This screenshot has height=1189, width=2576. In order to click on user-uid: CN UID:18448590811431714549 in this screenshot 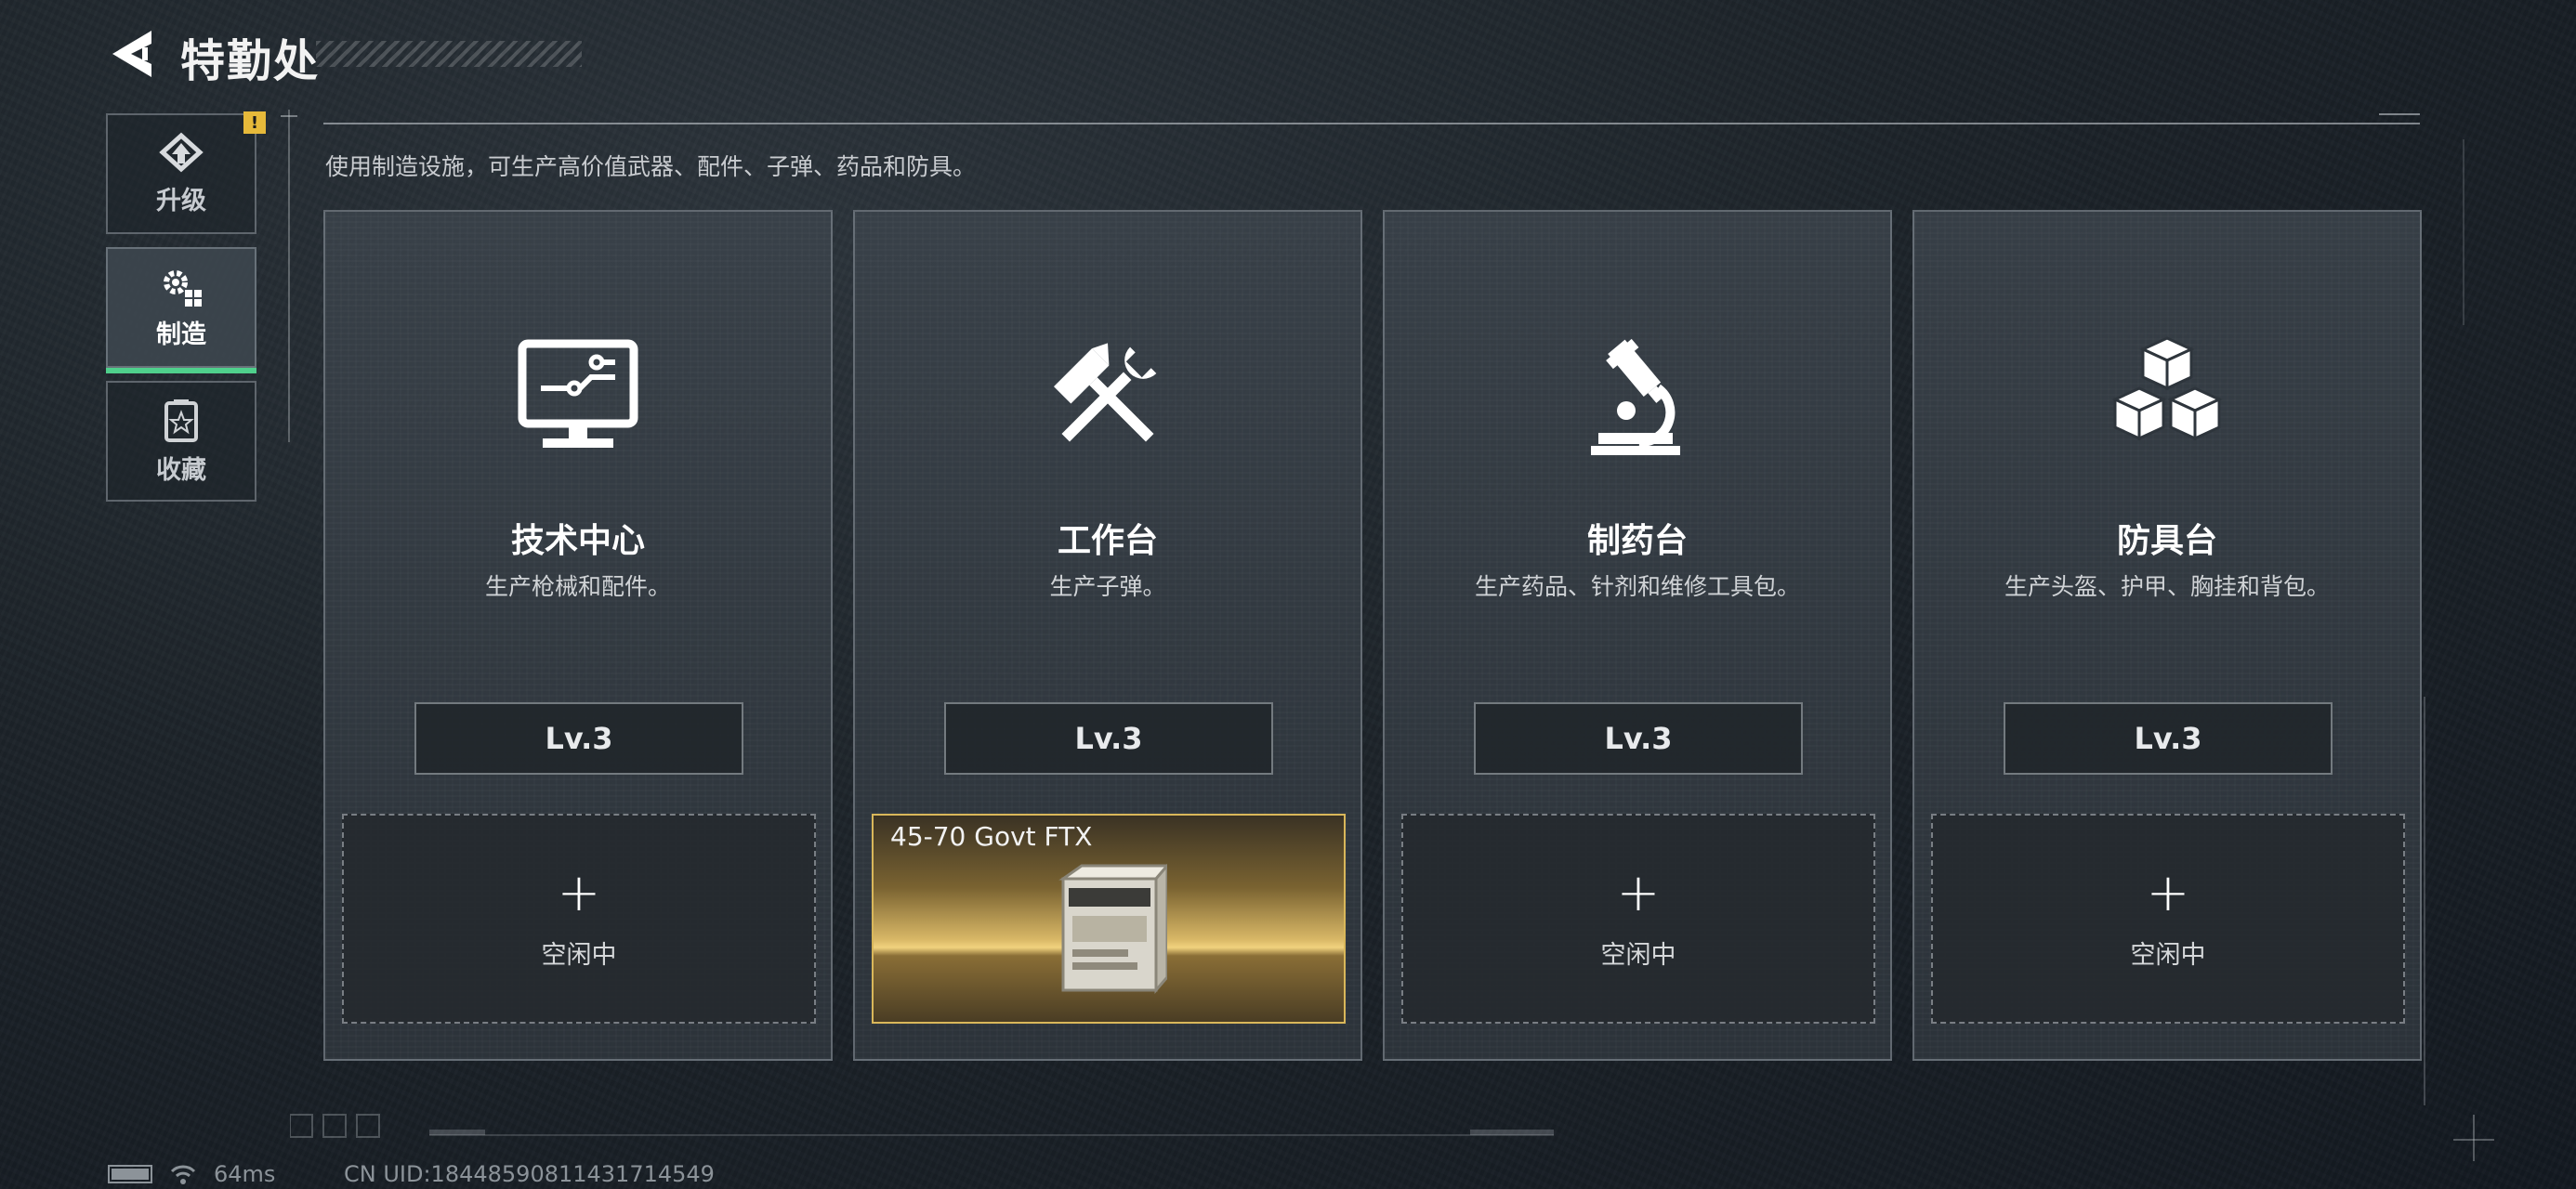, I will do `click(529, 1174)`.